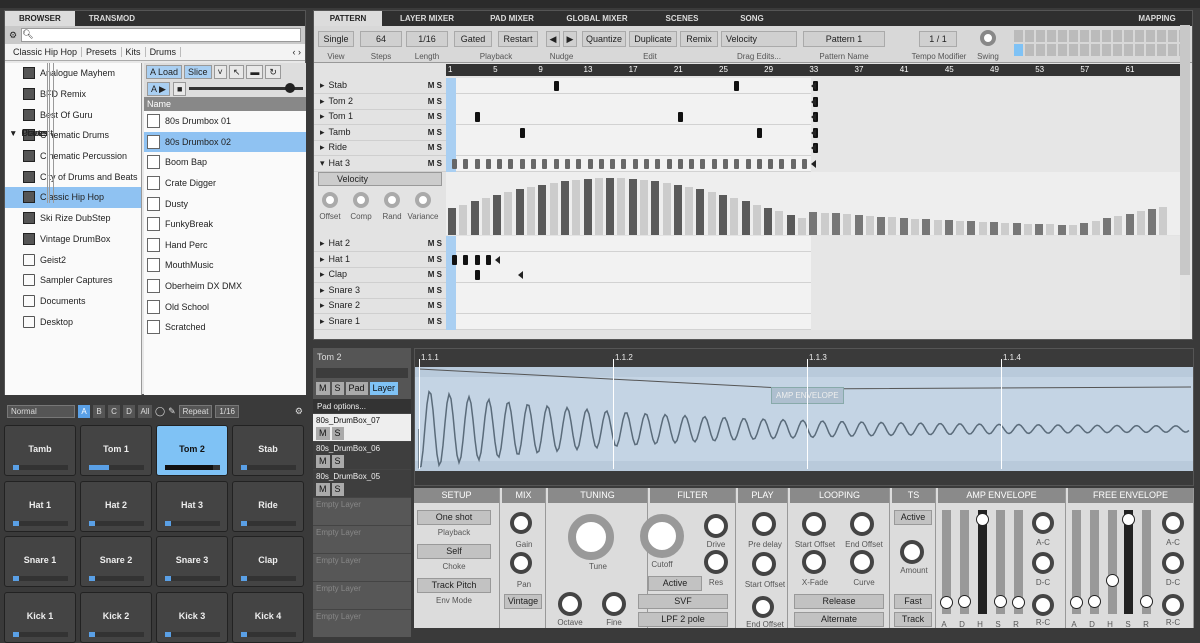 The width and height of the screenshot is (1200, 643). What do you see at coordinates (813, 244) in the screenshot?
I see `step-row` at bounding box center [813, 244].